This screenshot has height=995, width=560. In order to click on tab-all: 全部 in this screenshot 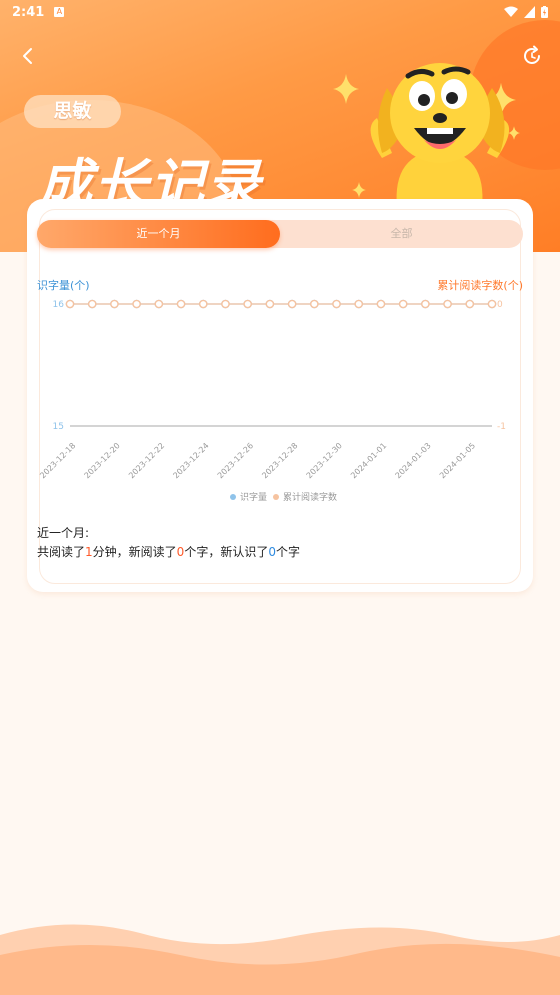, I will do `click(401, 234)`.